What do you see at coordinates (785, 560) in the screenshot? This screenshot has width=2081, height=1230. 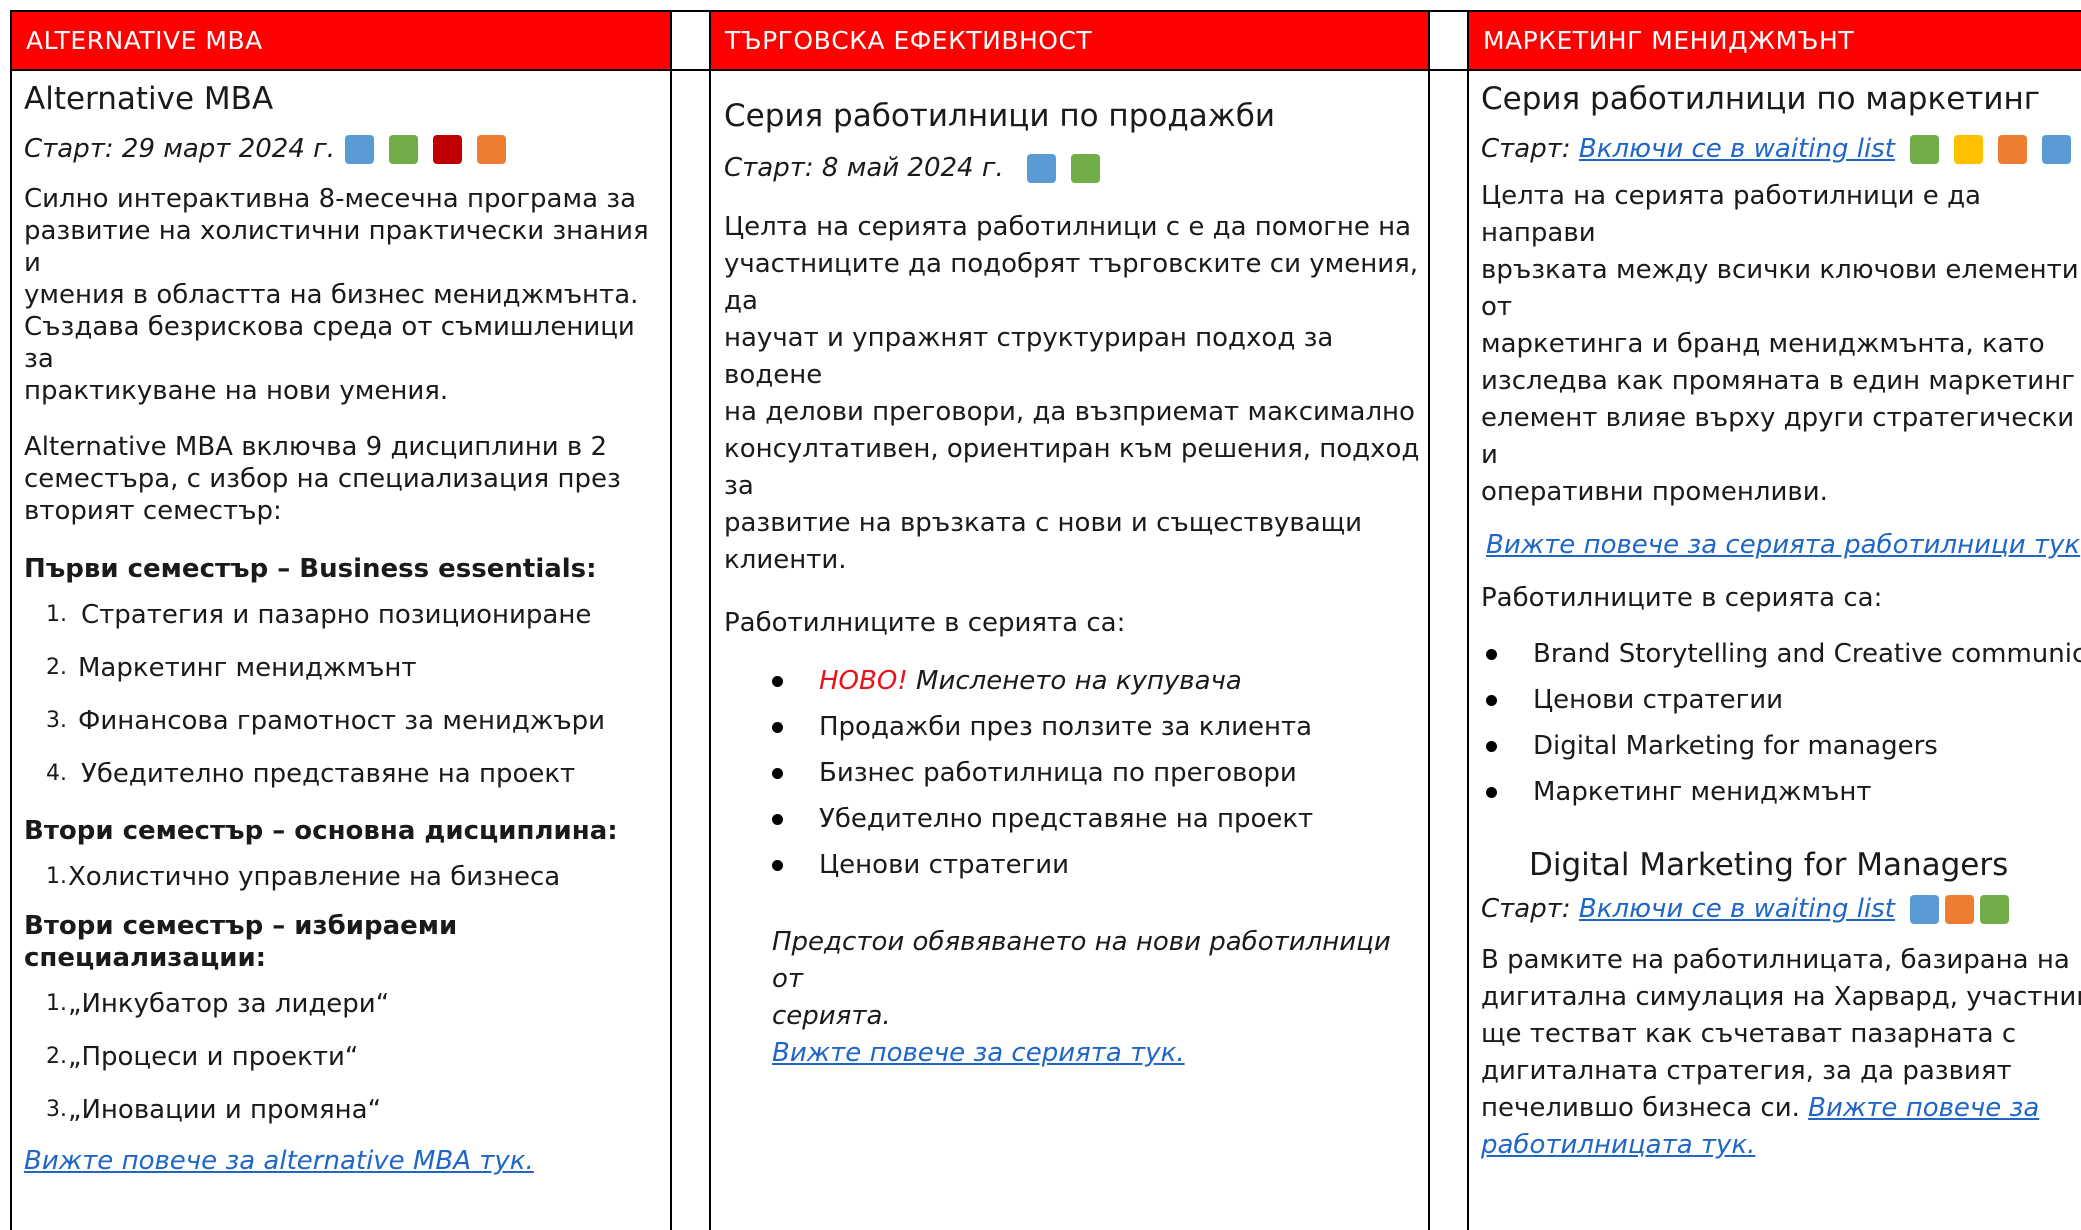 I see `intro-line: клиенти.` at bounding box center [785, 560].